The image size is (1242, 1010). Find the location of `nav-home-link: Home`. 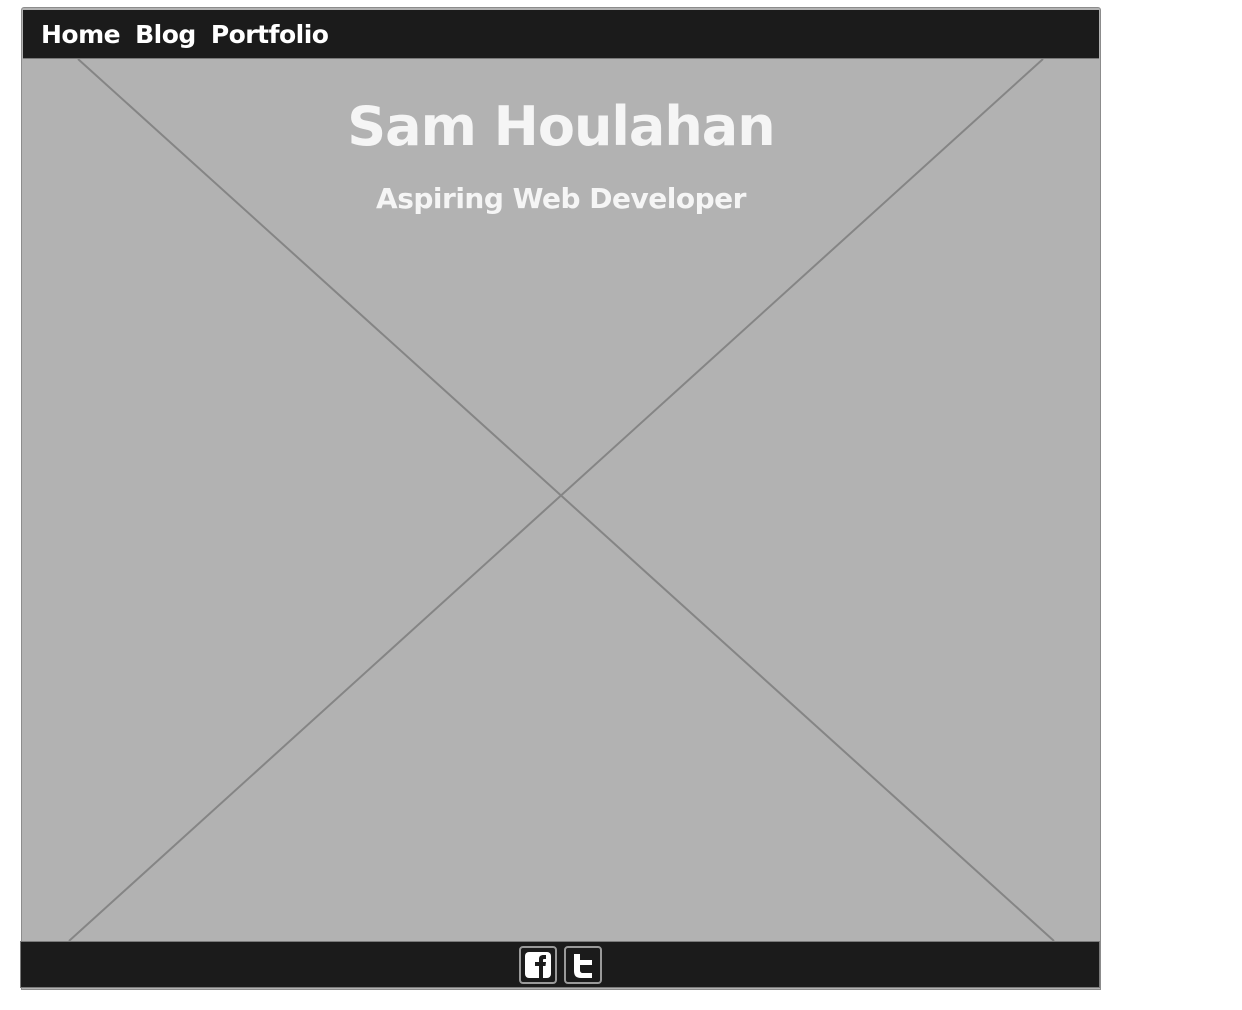

nav-home-link: Home is located at coordinates (81, 34).